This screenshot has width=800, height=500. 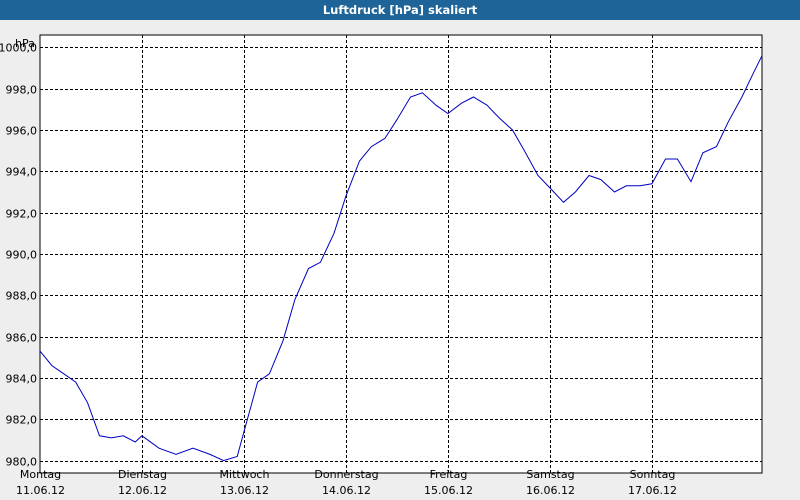 What do you see at coordinates (40, 474) in the screenshot?
I see `x-tick-day-label: Montag` at bounding box center [40, 474].